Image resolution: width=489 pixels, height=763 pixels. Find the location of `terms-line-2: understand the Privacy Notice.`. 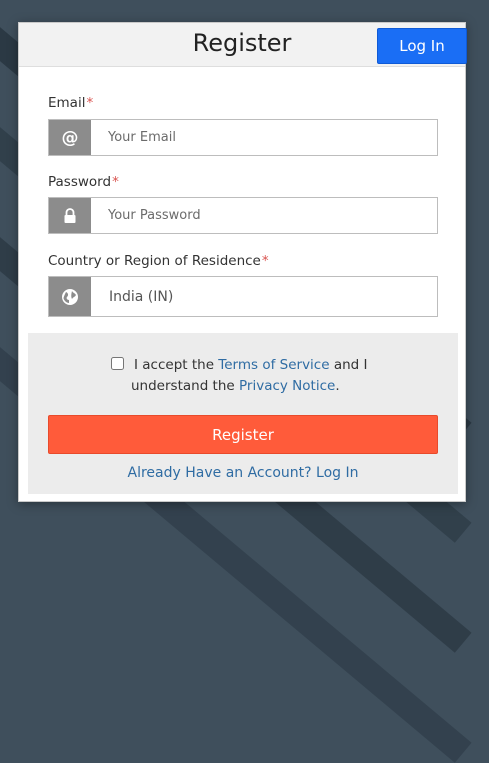

terms-line-2: understand the Privacy Notice. is located at coordinates (235, 386).